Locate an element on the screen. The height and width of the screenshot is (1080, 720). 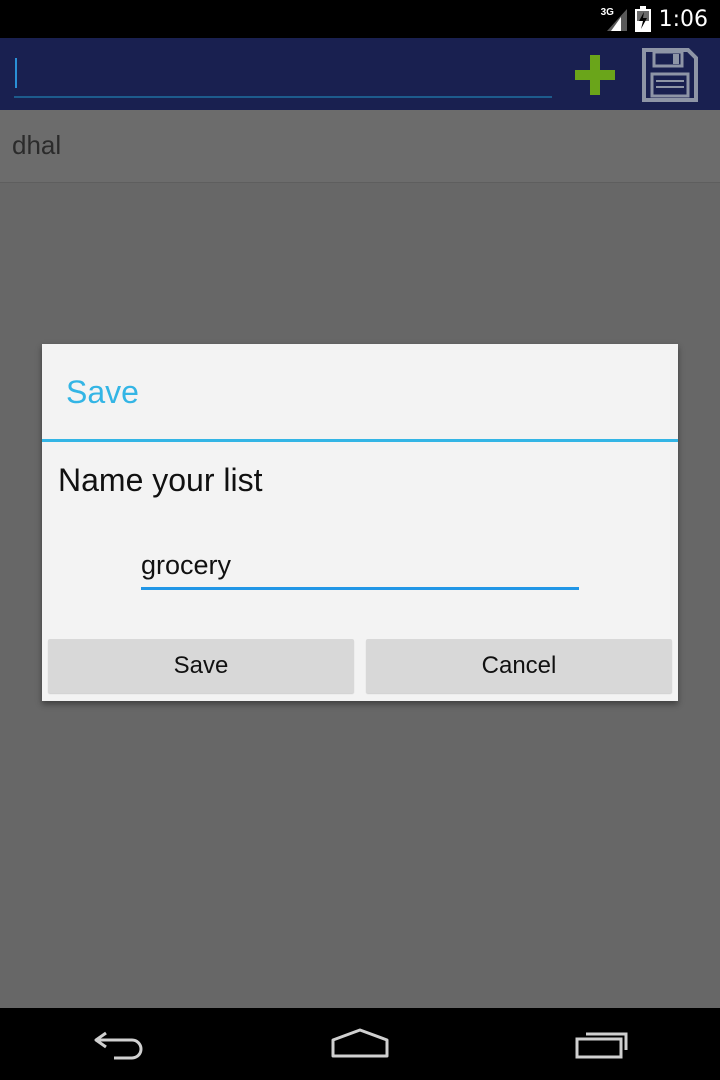
save-button: Save is located at coordinates (201, 666).